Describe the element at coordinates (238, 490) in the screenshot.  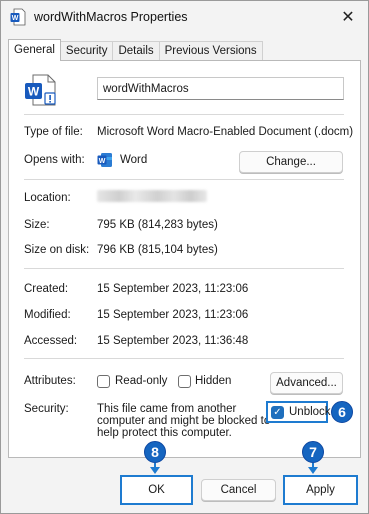
I see `cancel-button: Cancel` at that location.